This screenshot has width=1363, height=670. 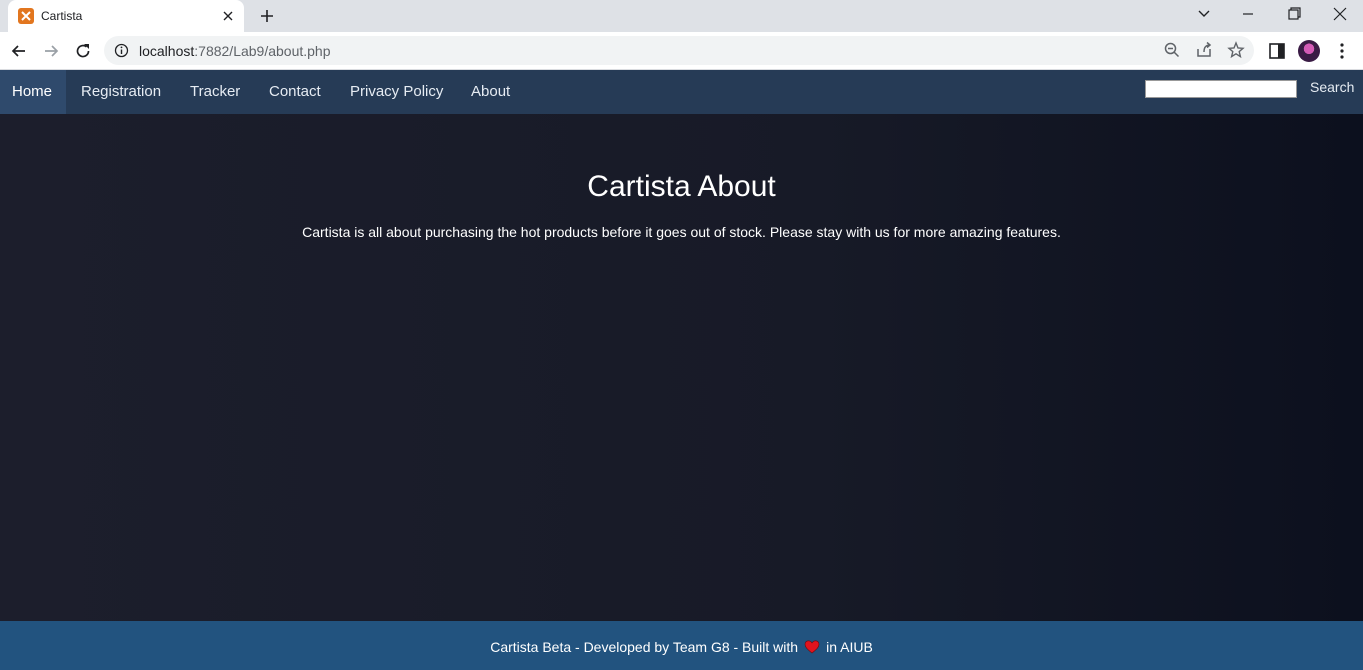 What do you see at coordinates (19, 51) in the screenshot?
I see `back-arrow-icon` at bounding box center [19, 51].